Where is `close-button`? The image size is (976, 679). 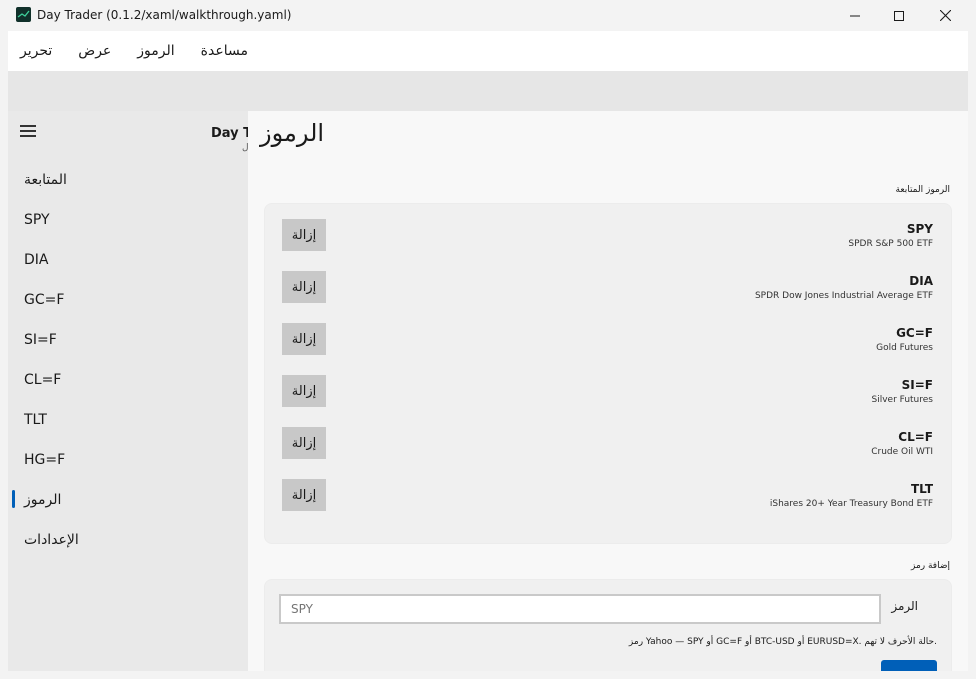 close-button is located at coordinates (945, 15).